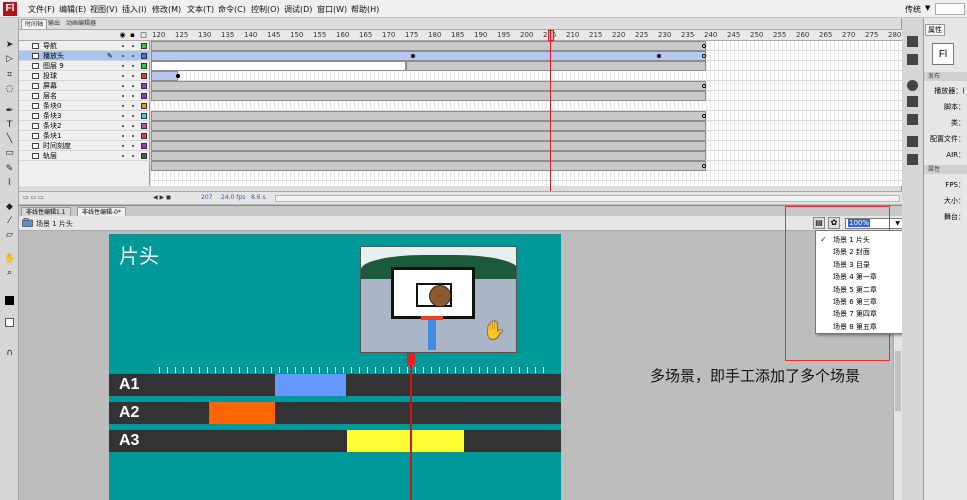 Image resolution: width=967 pixels, height=500 pixels. I want to click on layer-name: 投球, so click(50, 76).